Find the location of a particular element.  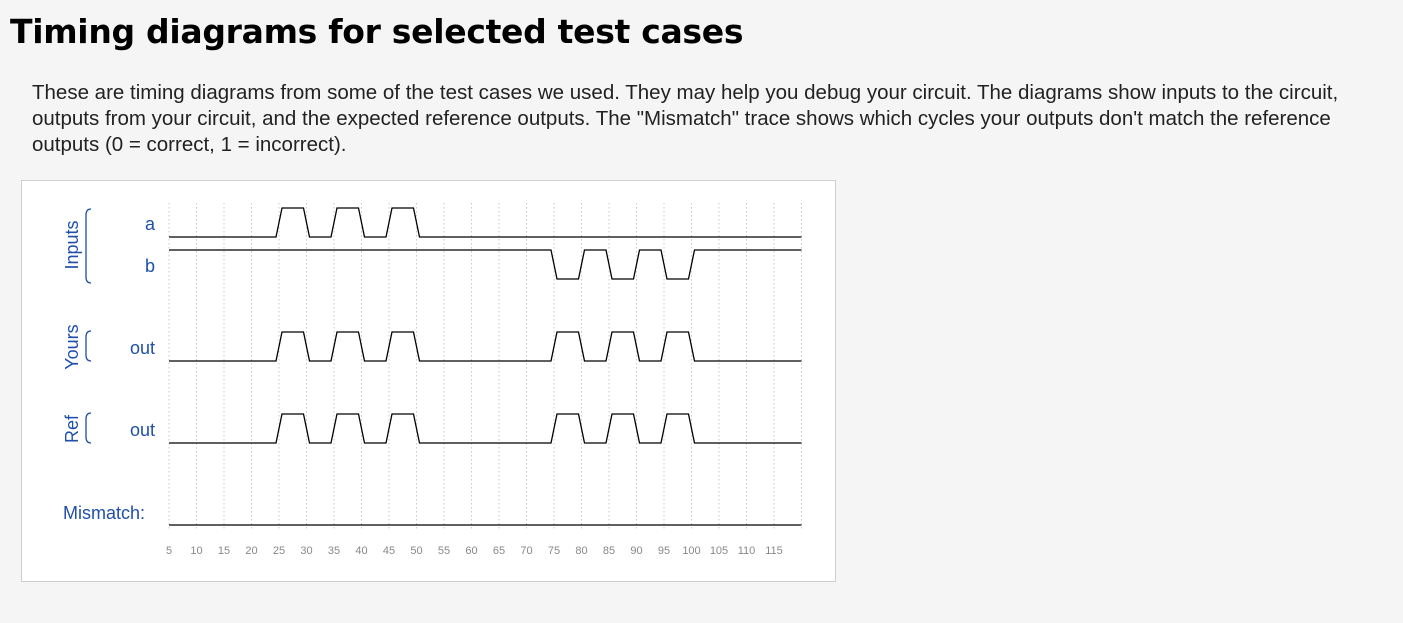

time-tick-label: 60 is located at coordinates (471, 551).